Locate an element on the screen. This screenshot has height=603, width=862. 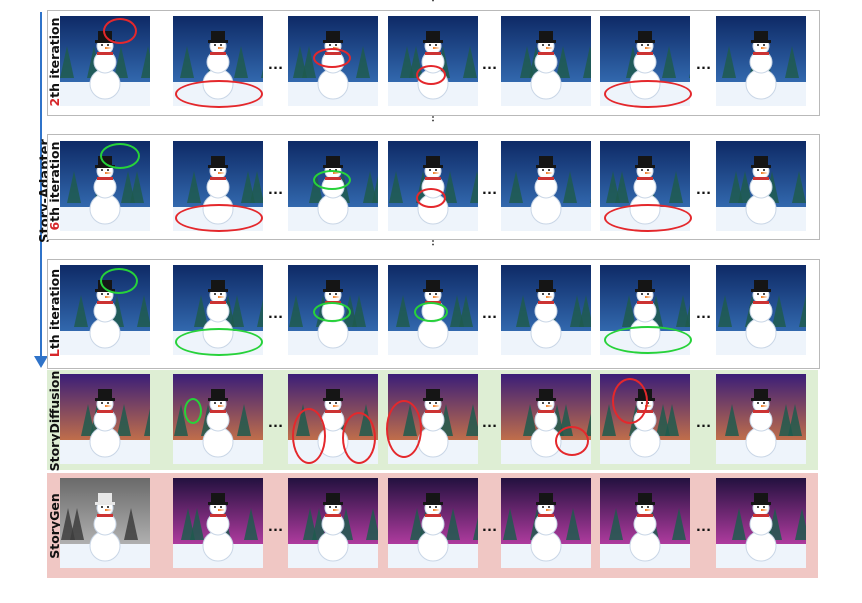
tile-r2-c4 is located at coordinates (433, 186).